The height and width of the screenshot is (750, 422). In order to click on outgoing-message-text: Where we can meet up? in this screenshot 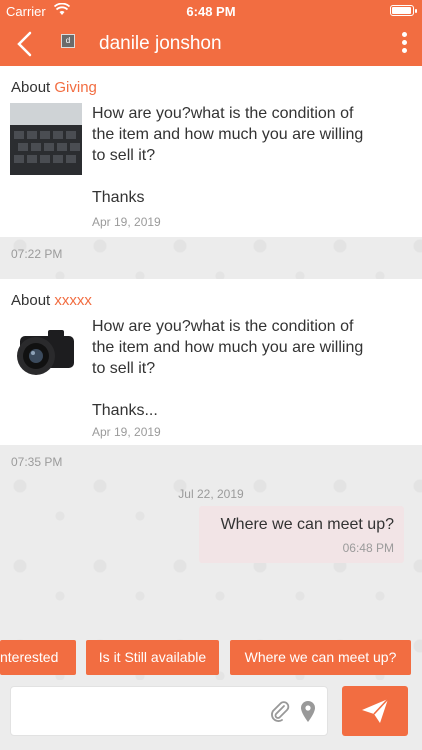, I will do `click(307, 524)`.